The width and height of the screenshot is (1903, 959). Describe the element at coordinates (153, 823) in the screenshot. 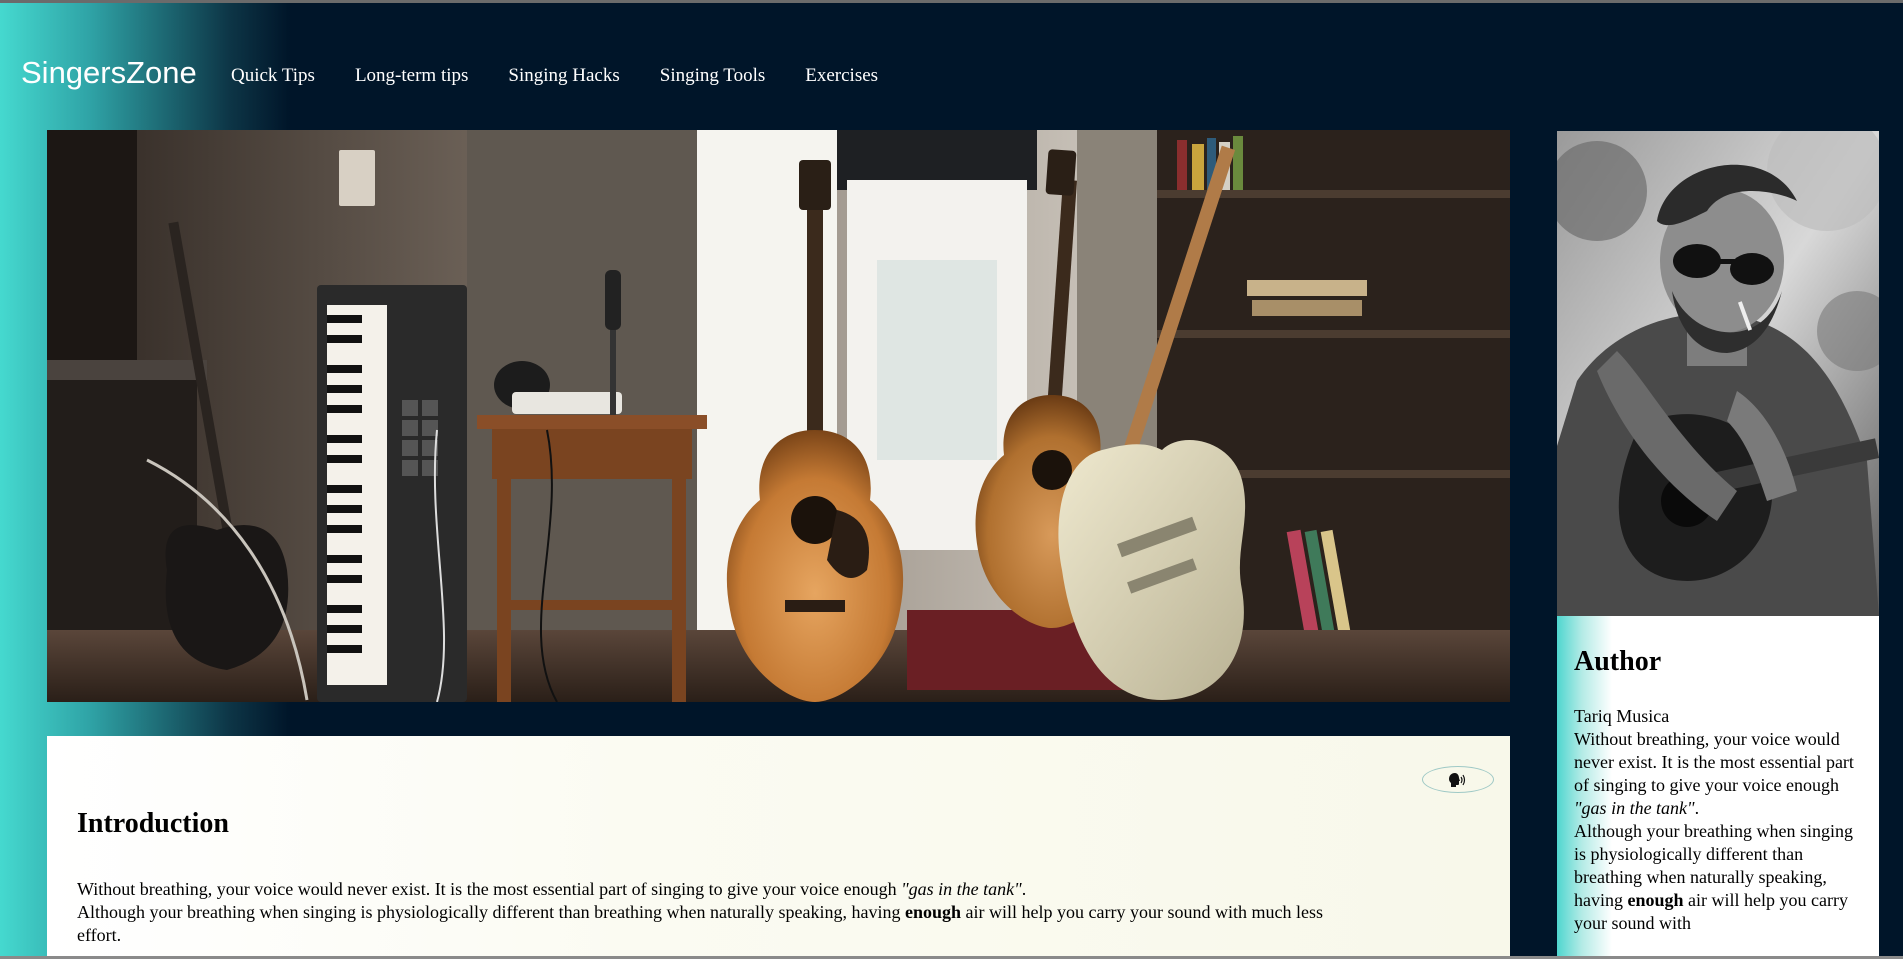

I see `intro-heading: Introduction` at that location.